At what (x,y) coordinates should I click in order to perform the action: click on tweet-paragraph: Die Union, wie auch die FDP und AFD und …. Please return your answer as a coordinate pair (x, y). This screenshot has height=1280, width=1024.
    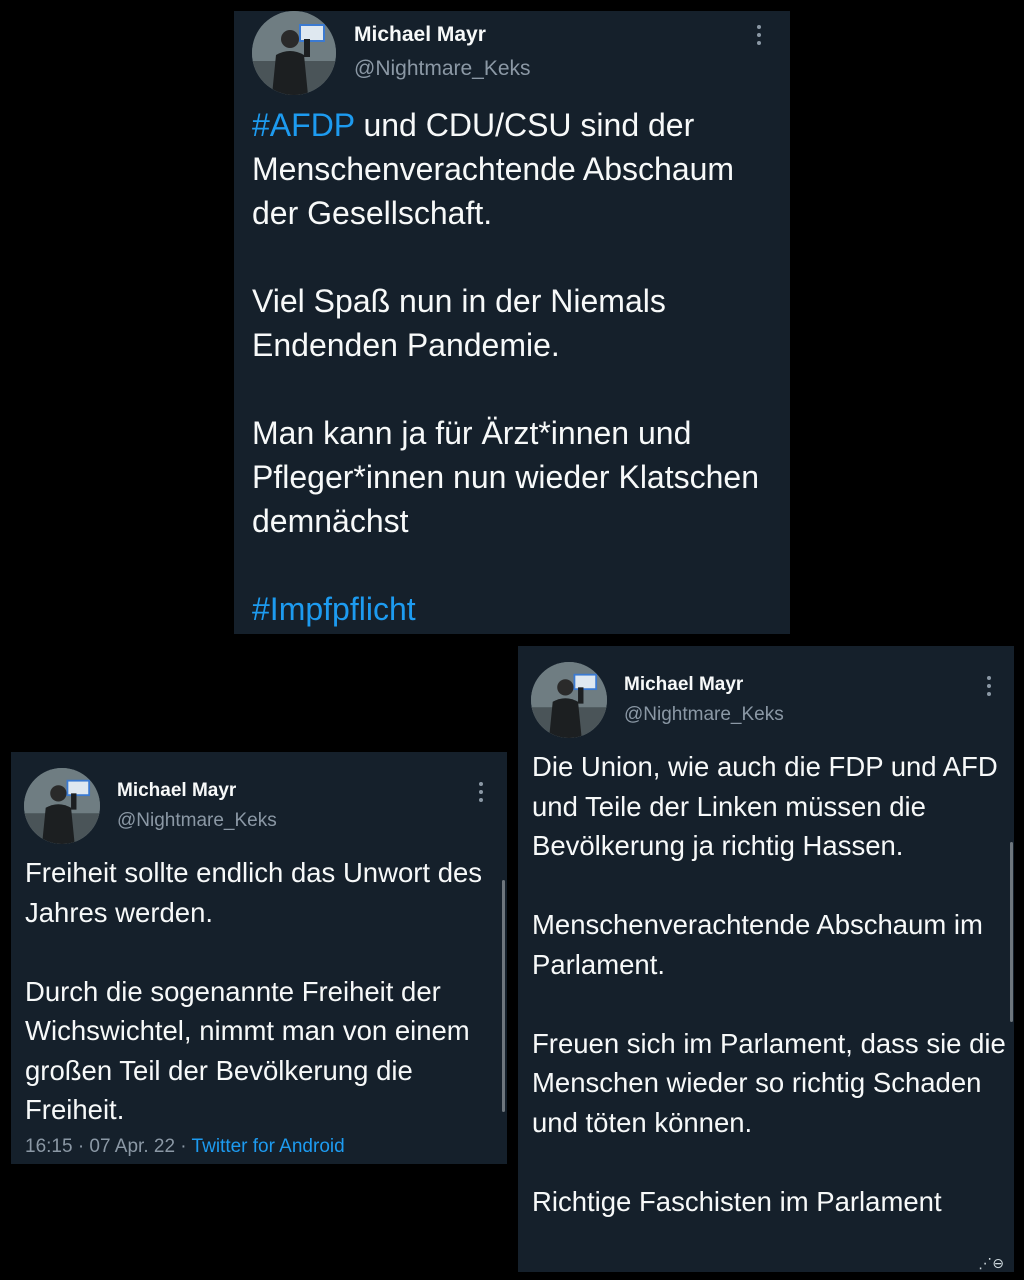
    Looking at the image, I should click on (765, 806).